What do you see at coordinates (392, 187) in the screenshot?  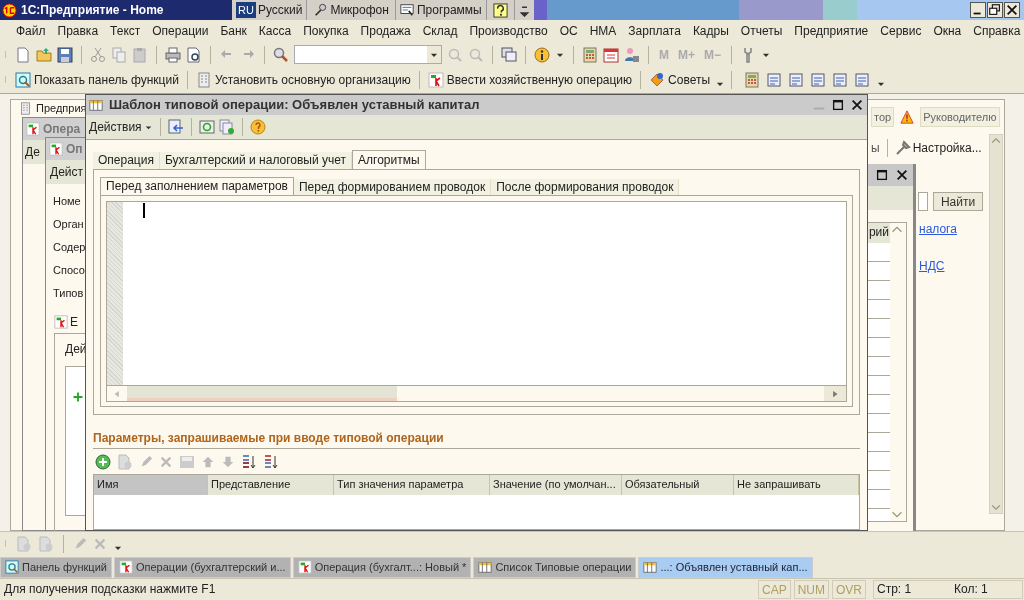 I see `tab: Перед формированием проводок` at bounding box center [392, 187].